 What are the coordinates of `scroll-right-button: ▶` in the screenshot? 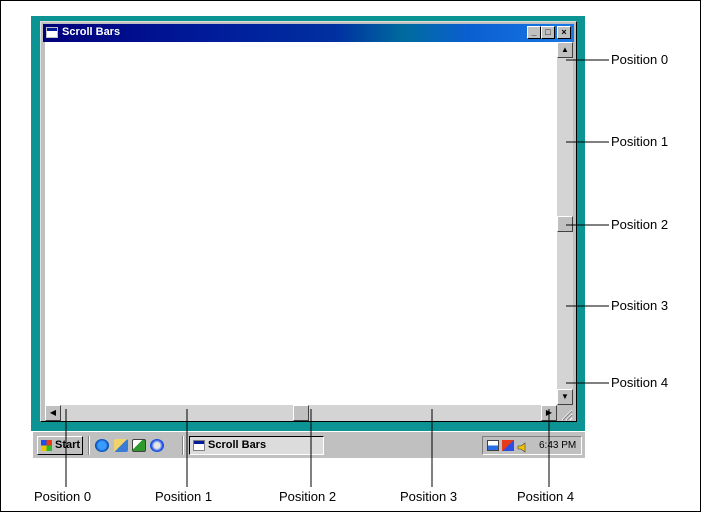 It's located at (549, 413).